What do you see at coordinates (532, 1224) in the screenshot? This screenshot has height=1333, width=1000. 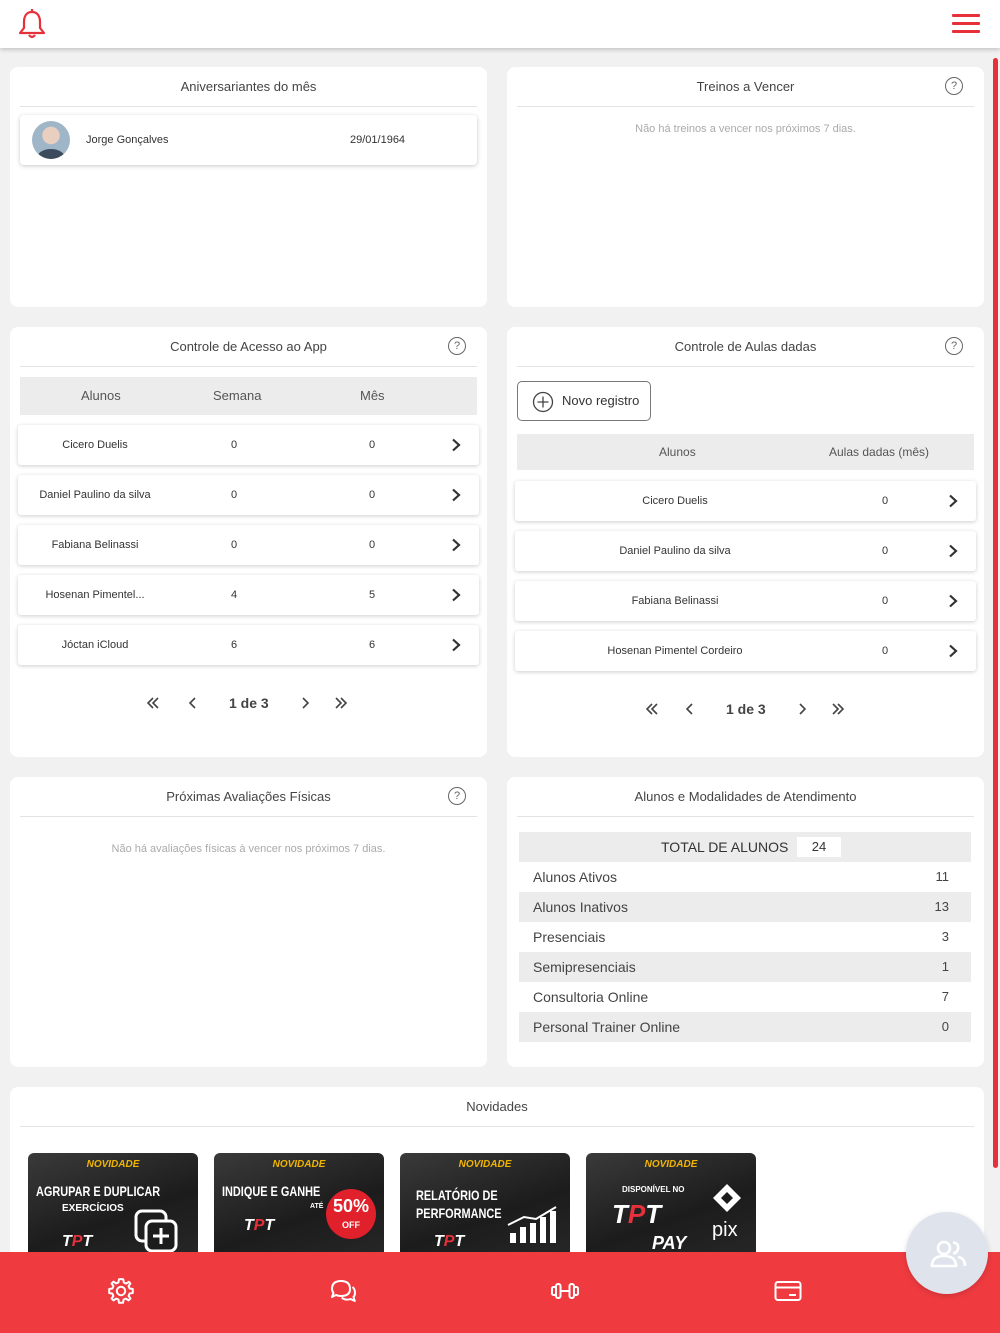 I see `bar-chart-icon` at bounding box center [532, 1224].